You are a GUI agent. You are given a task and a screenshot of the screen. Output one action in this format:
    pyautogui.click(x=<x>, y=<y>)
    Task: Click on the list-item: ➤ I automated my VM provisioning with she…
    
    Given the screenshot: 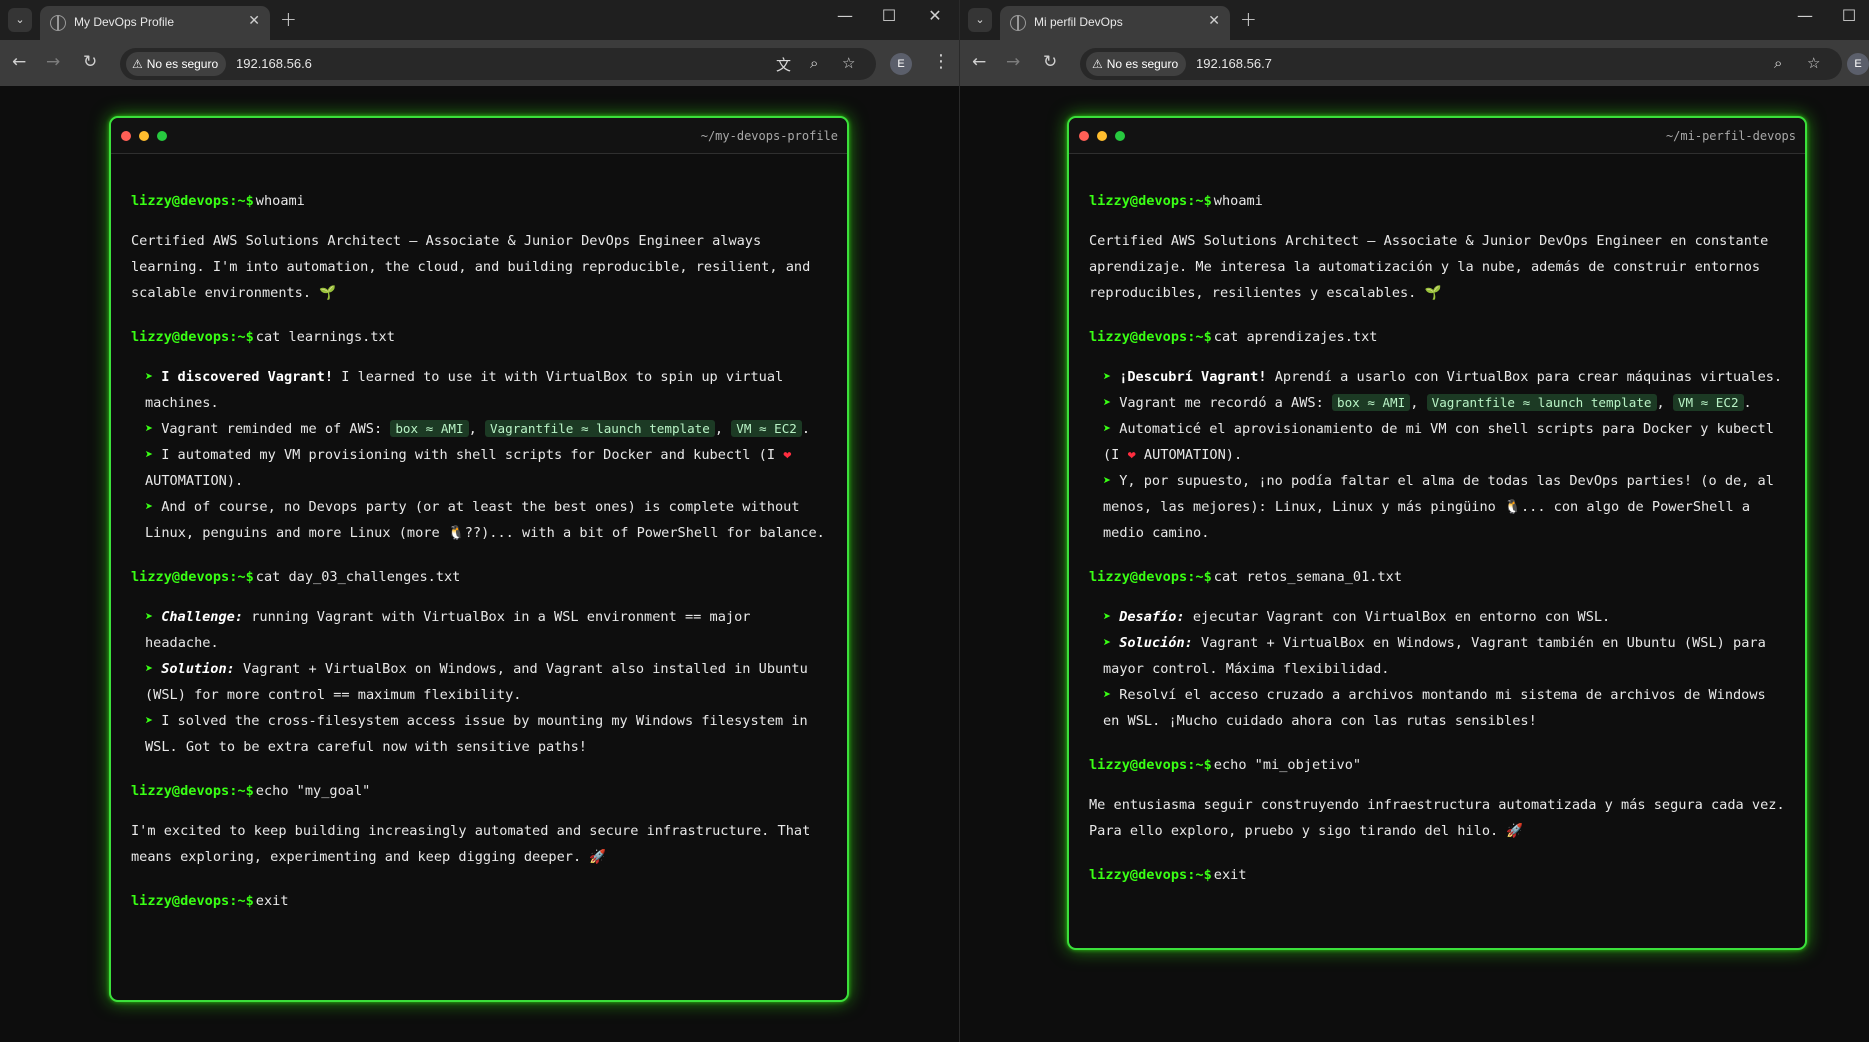 What is the action you would take?
    pyautogui.click(x=486, y=468)
    